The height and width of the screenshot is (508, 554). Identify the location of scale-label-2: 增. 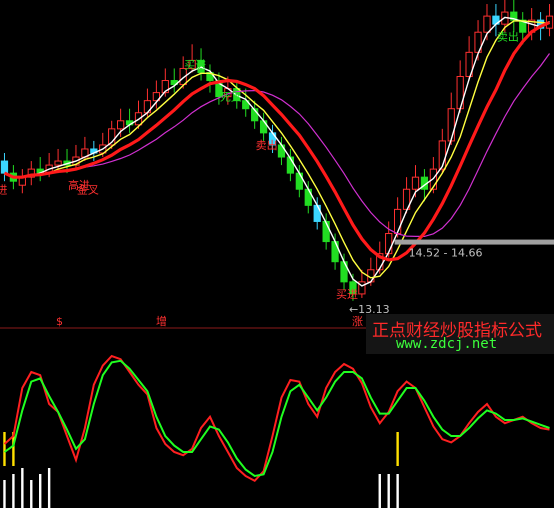
(161, 321).